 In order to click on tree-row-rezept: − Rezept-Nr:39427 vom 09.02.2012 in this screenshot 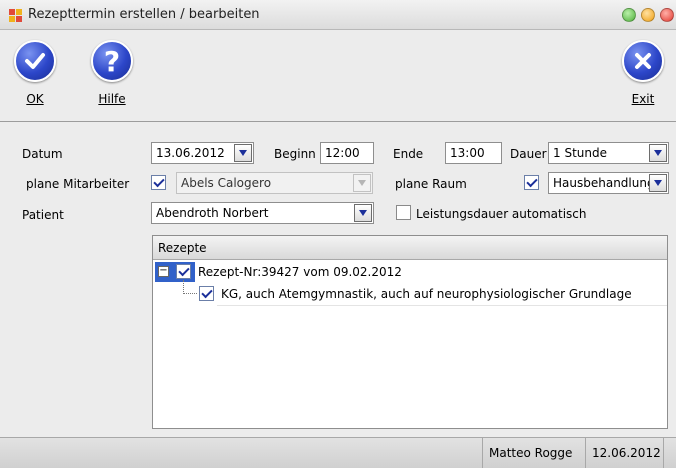, I will do `click(410, 272)`.